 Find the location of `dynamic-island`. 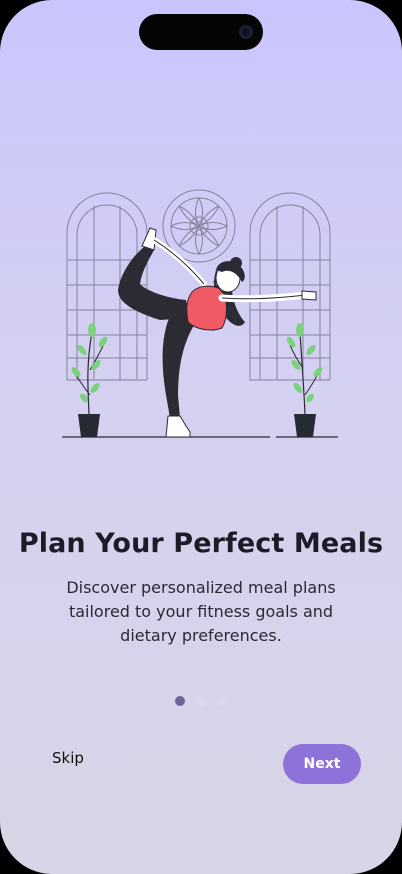

dynamic-island is located at coordinates (201, 32).